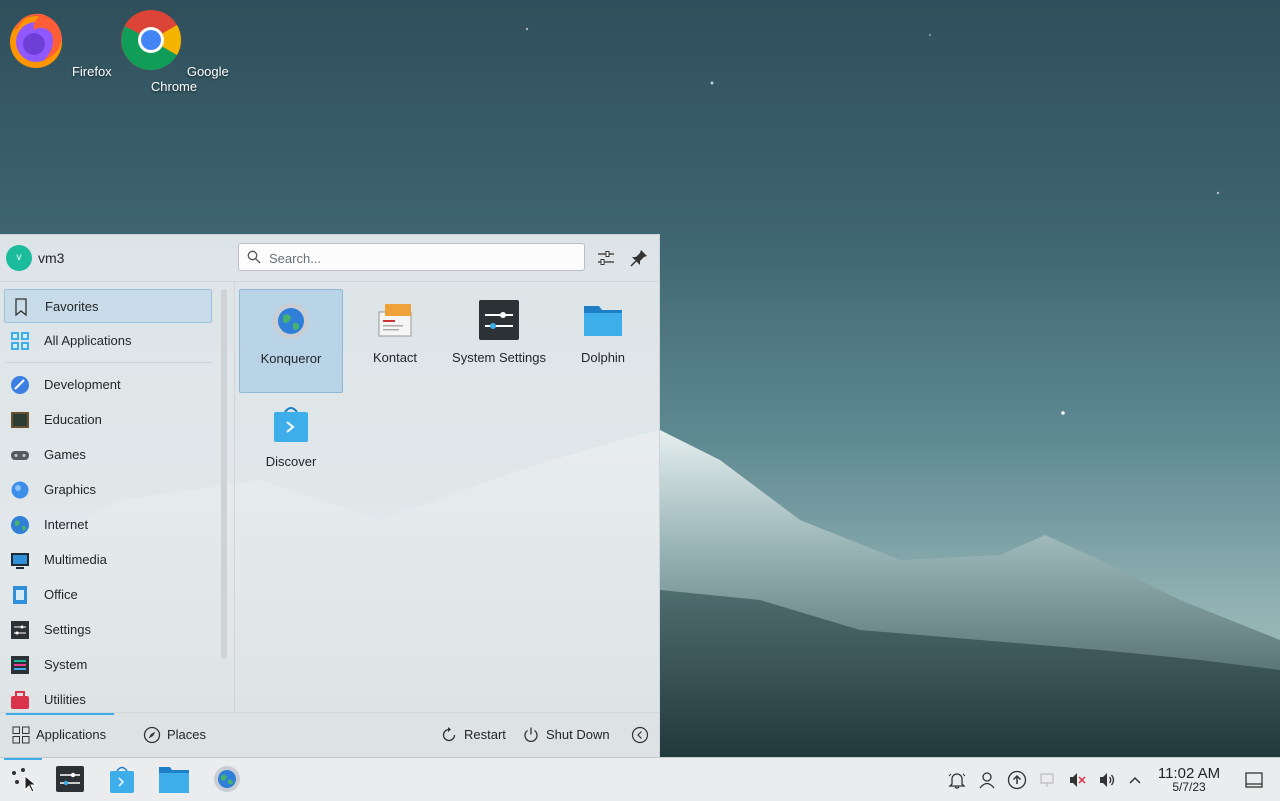  Describe the element at coordinates (224, 474) in the screenshot. I see `sidebar-scrollbar` at that location.